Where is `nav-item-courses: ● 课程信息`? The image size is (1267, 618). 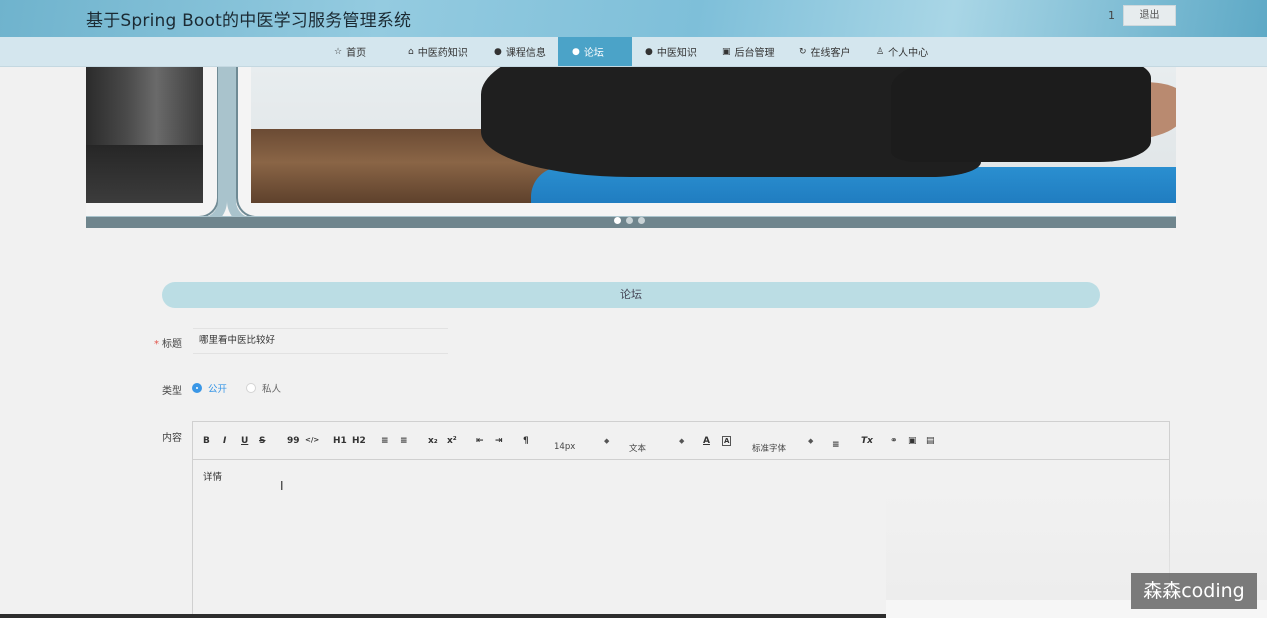 nav-item-courses: ● 课程信息 is located at coordinates (520, 51).